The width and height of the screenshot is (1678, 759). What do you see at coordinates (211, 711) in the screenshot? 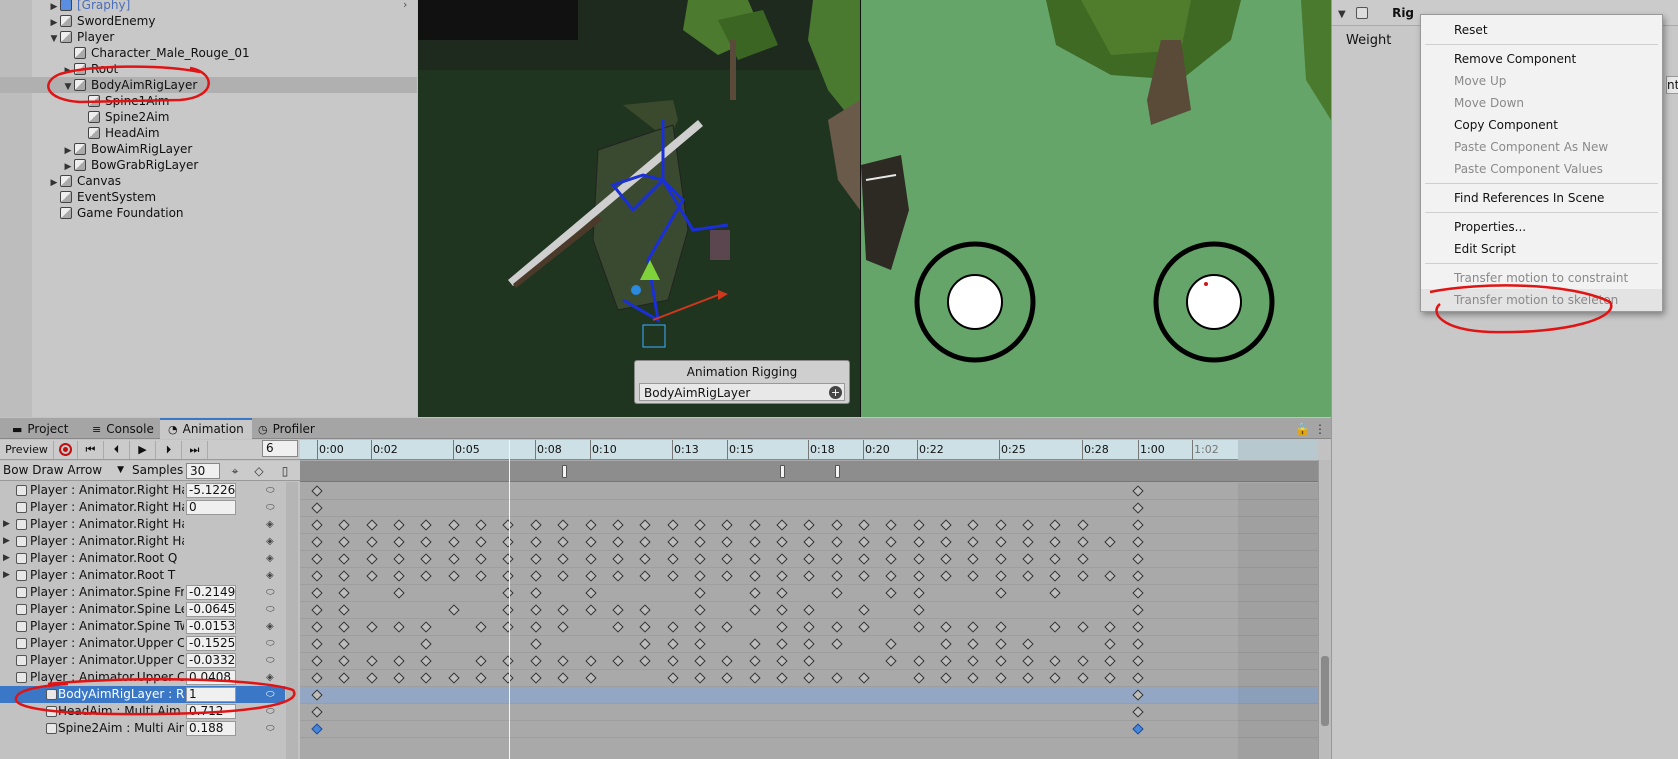
I see `property-value-field: 0.712` at bounding box center [211, 711].